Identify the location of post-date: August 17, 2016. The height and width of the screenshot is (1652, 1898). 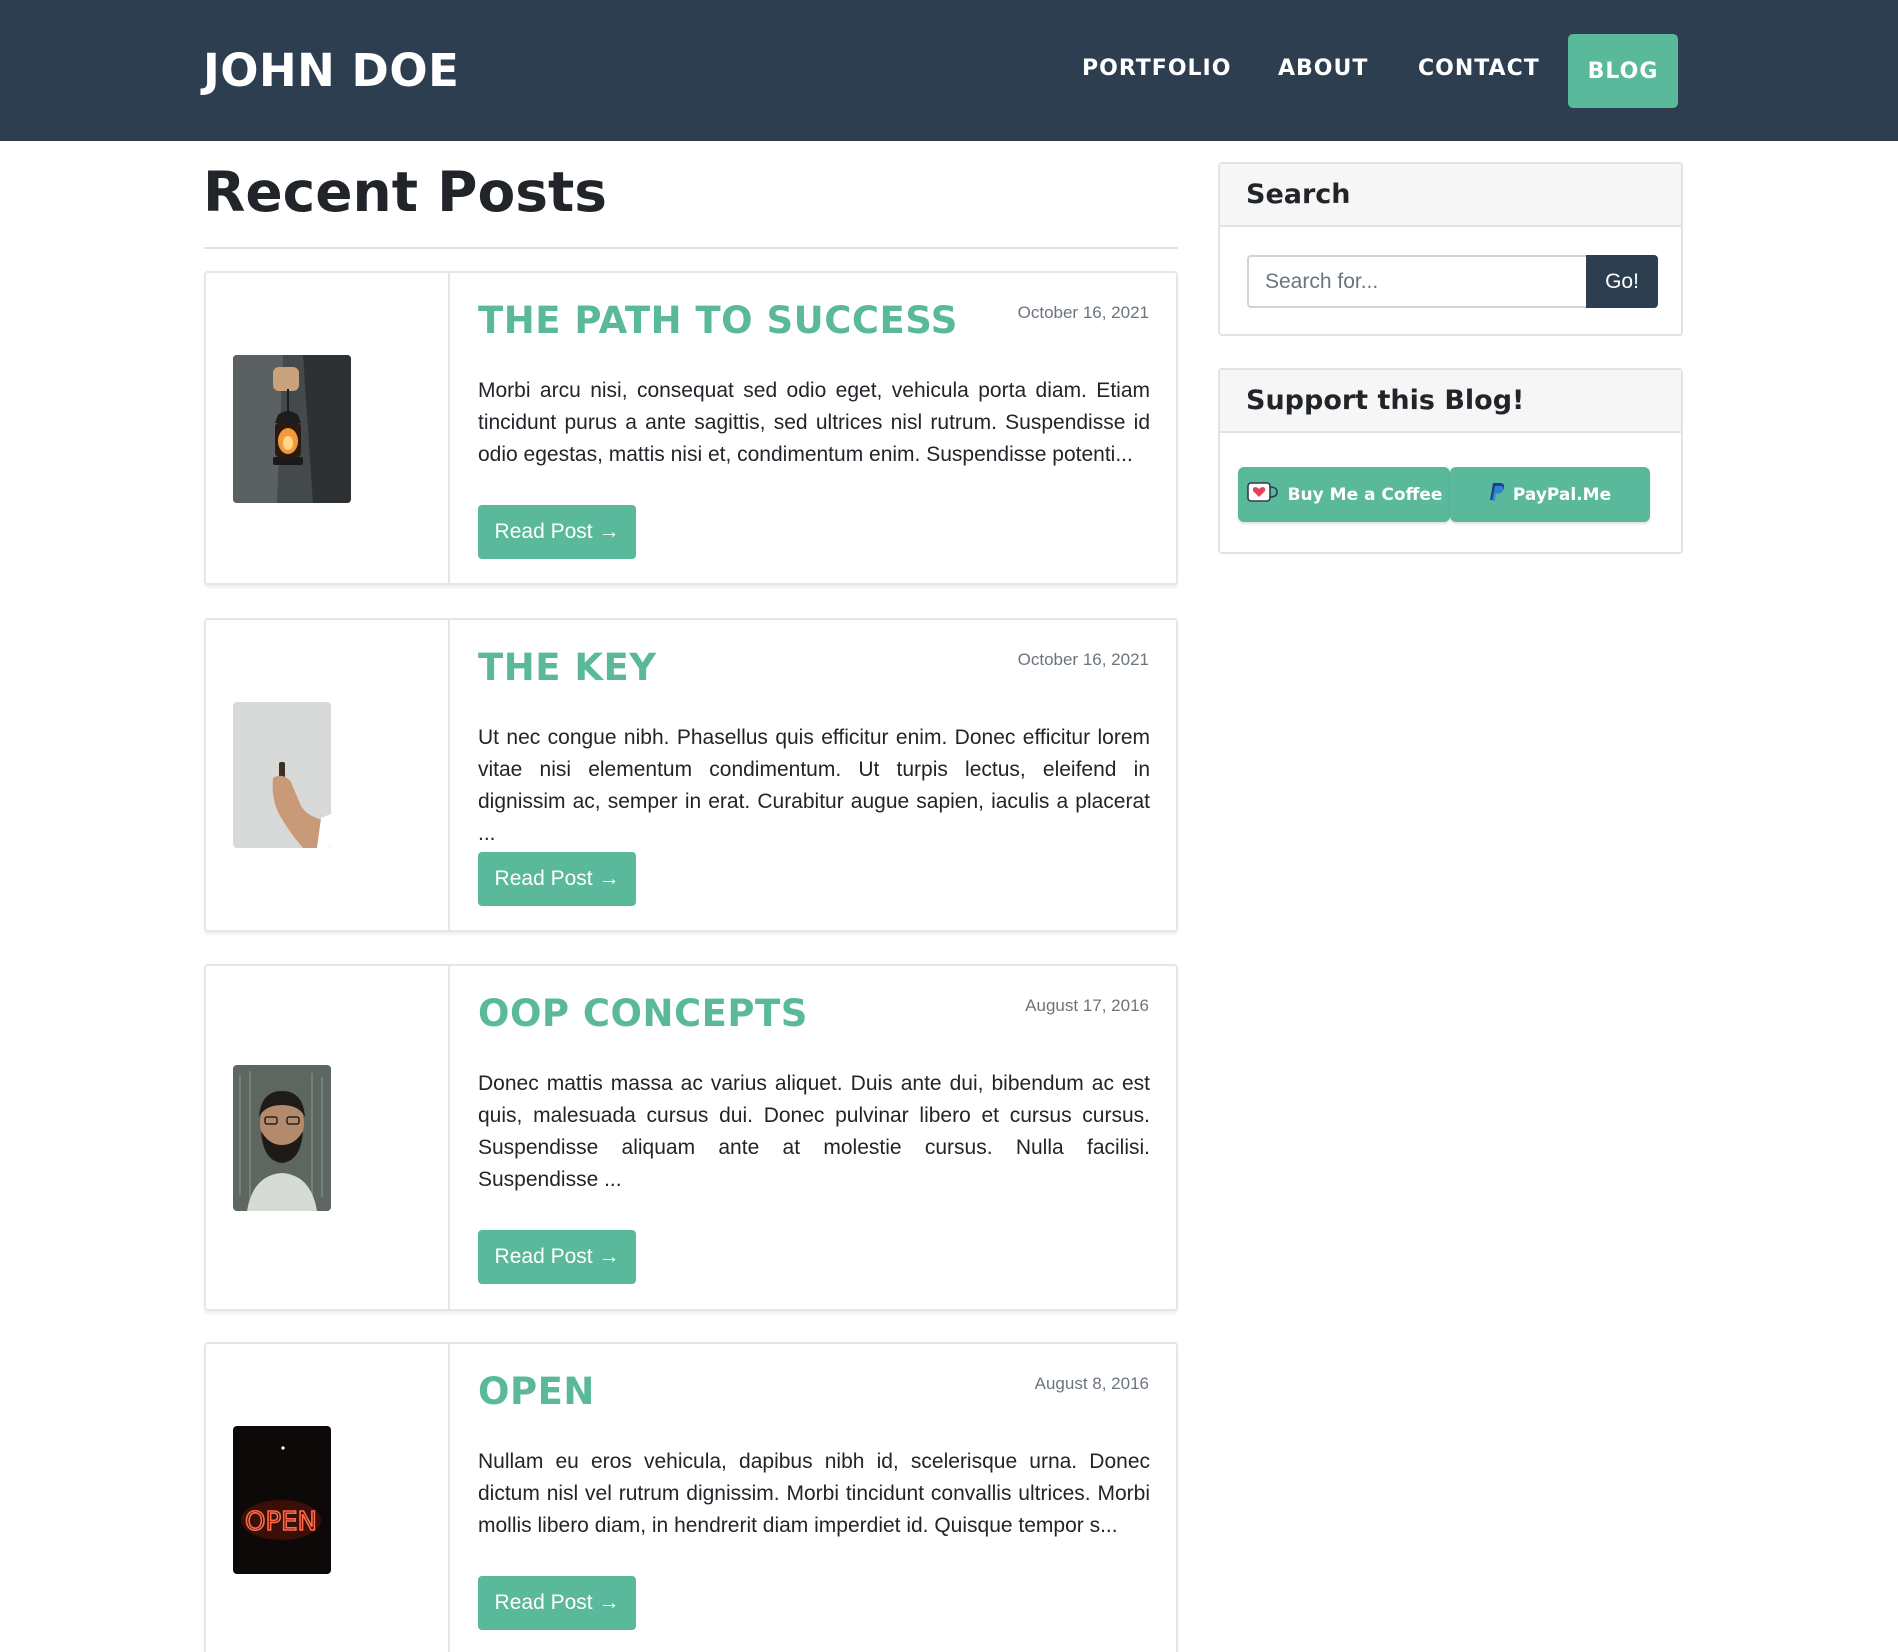
(1087, 1005).